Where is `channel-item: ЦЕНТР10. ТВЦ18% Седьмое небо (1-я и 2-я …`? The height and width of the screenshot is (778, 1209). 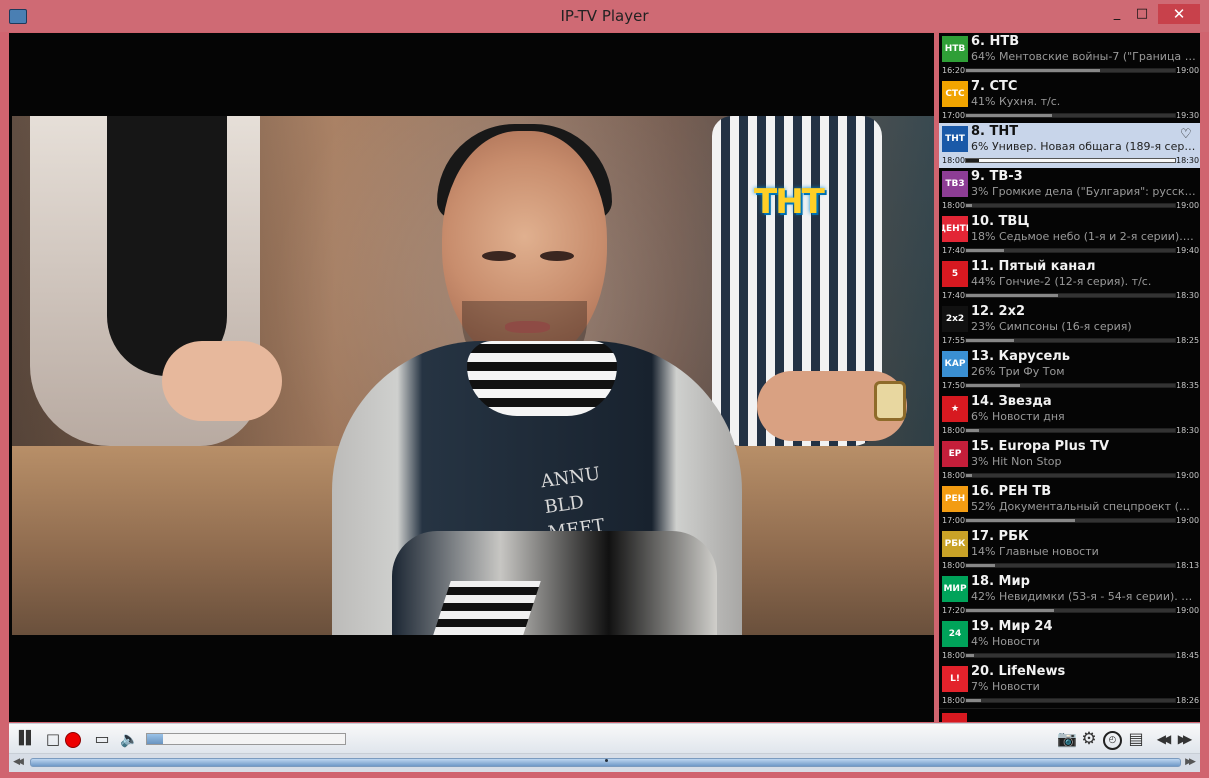
channel-item: ЦЕНТР10. ТВЦ18% Седьмое небо (1-я и 2-я … is located at coordinates (1069, 236).